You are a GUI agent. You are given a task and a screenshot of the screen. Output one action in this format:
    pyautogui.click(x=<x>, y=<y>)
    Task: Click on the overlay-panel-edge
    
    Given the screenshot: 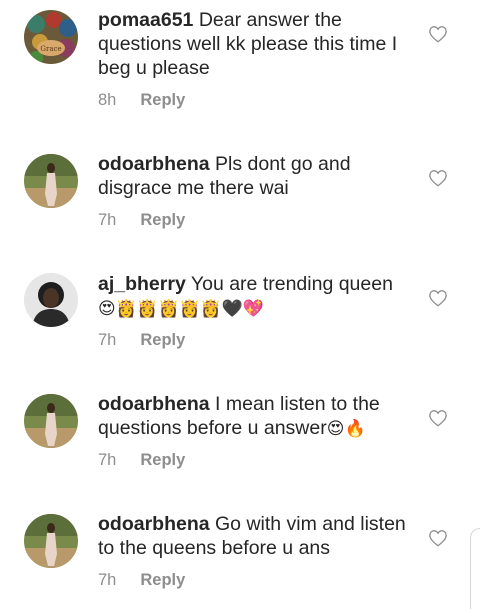 What is the action you would take?
    pyautogui.click(x=475, y=568)
    